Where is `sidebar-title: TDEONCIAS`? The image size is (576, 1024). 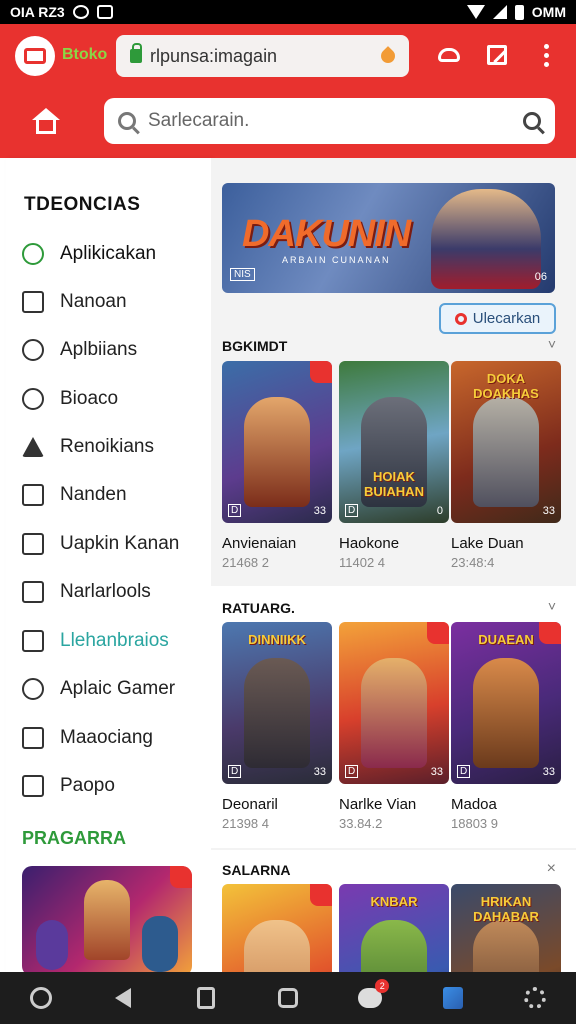 sidebar-title: TDEONCIAS is located at coordinates (82, 204).